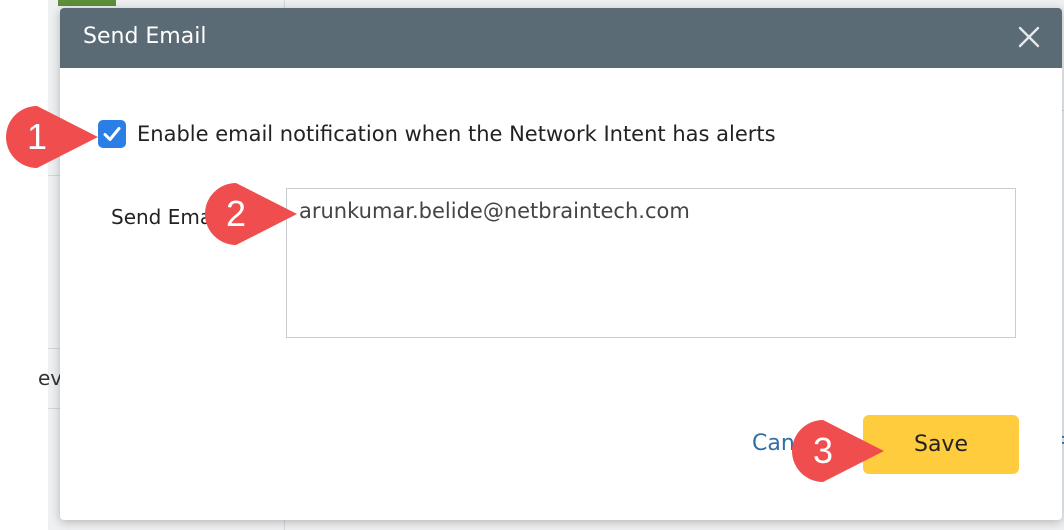 Image resolution: width=1064 pixels, height=530 pixels. I want to click on checkmark-icon, so click(112, 134).